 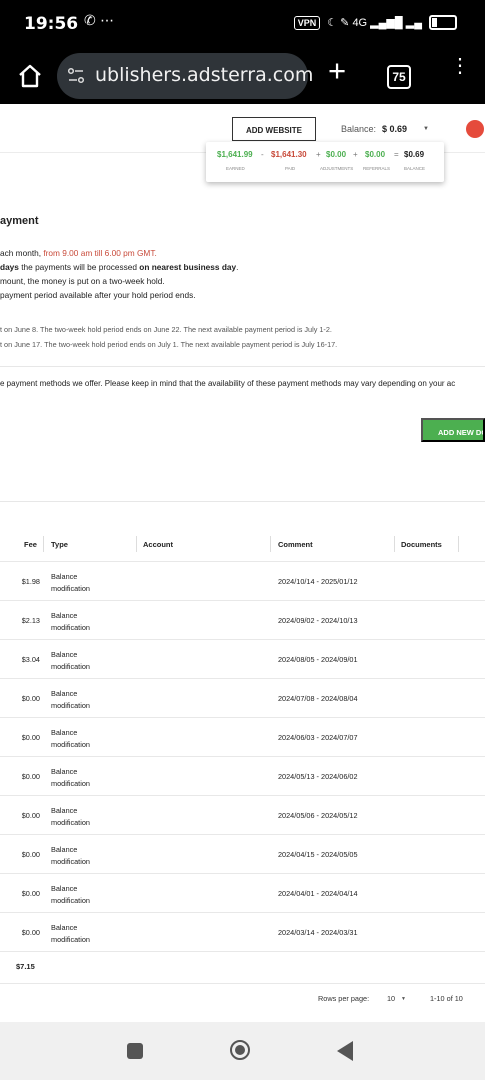 I want to click on home-icon, so click(x=30, y=76).